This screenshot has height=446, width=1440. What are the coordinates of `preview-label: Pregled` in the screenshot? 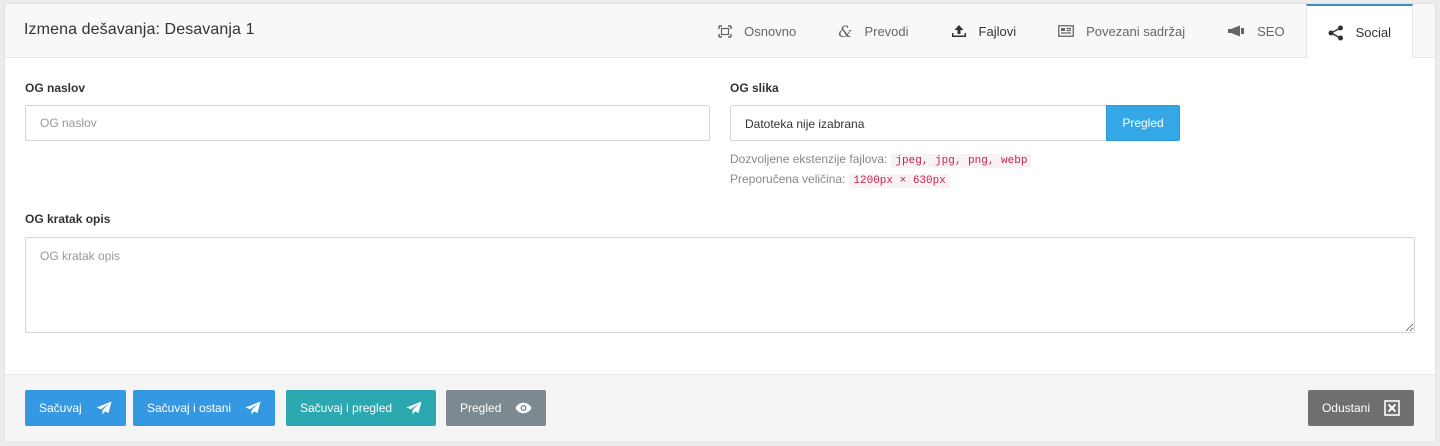 It's located at (481, 408).